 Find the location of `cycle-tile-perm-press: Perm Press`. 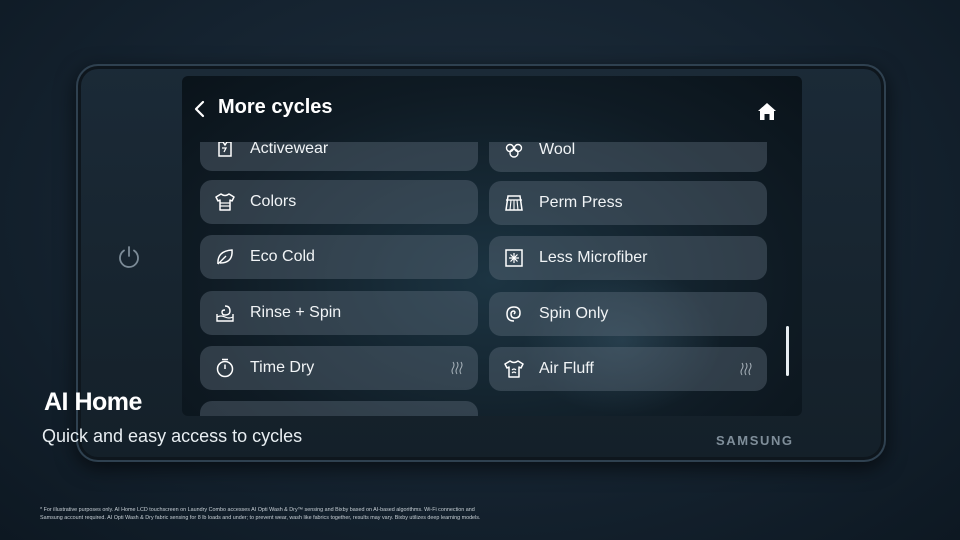

cycle-tile-perm-press: Perm Press is located at coordinates (628, 203).